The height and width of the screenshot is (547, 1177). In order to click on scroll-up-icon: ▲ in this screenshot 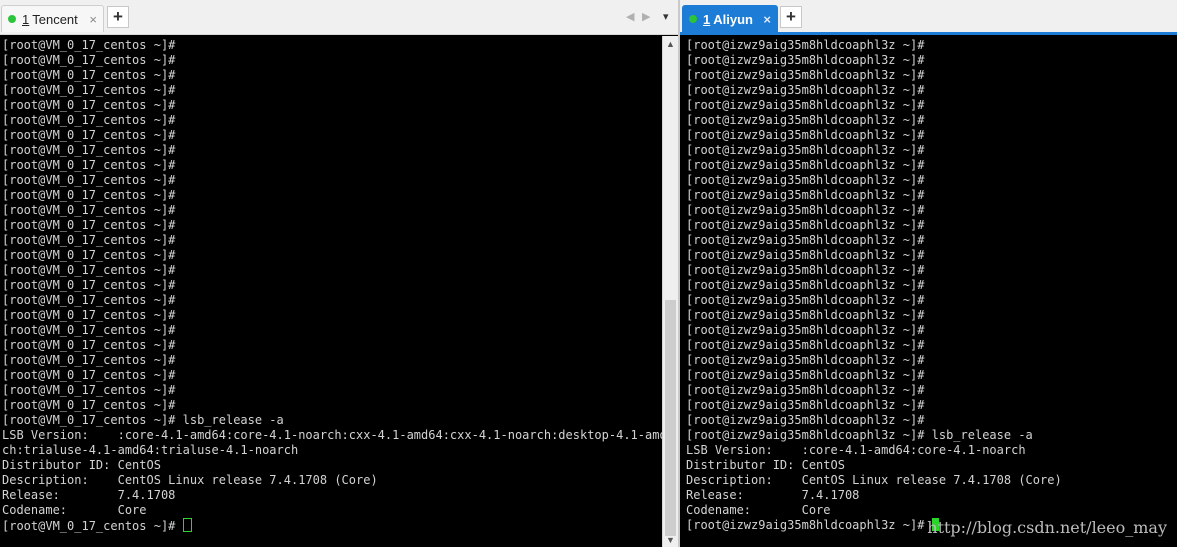, I will do `click(670, 44)`.